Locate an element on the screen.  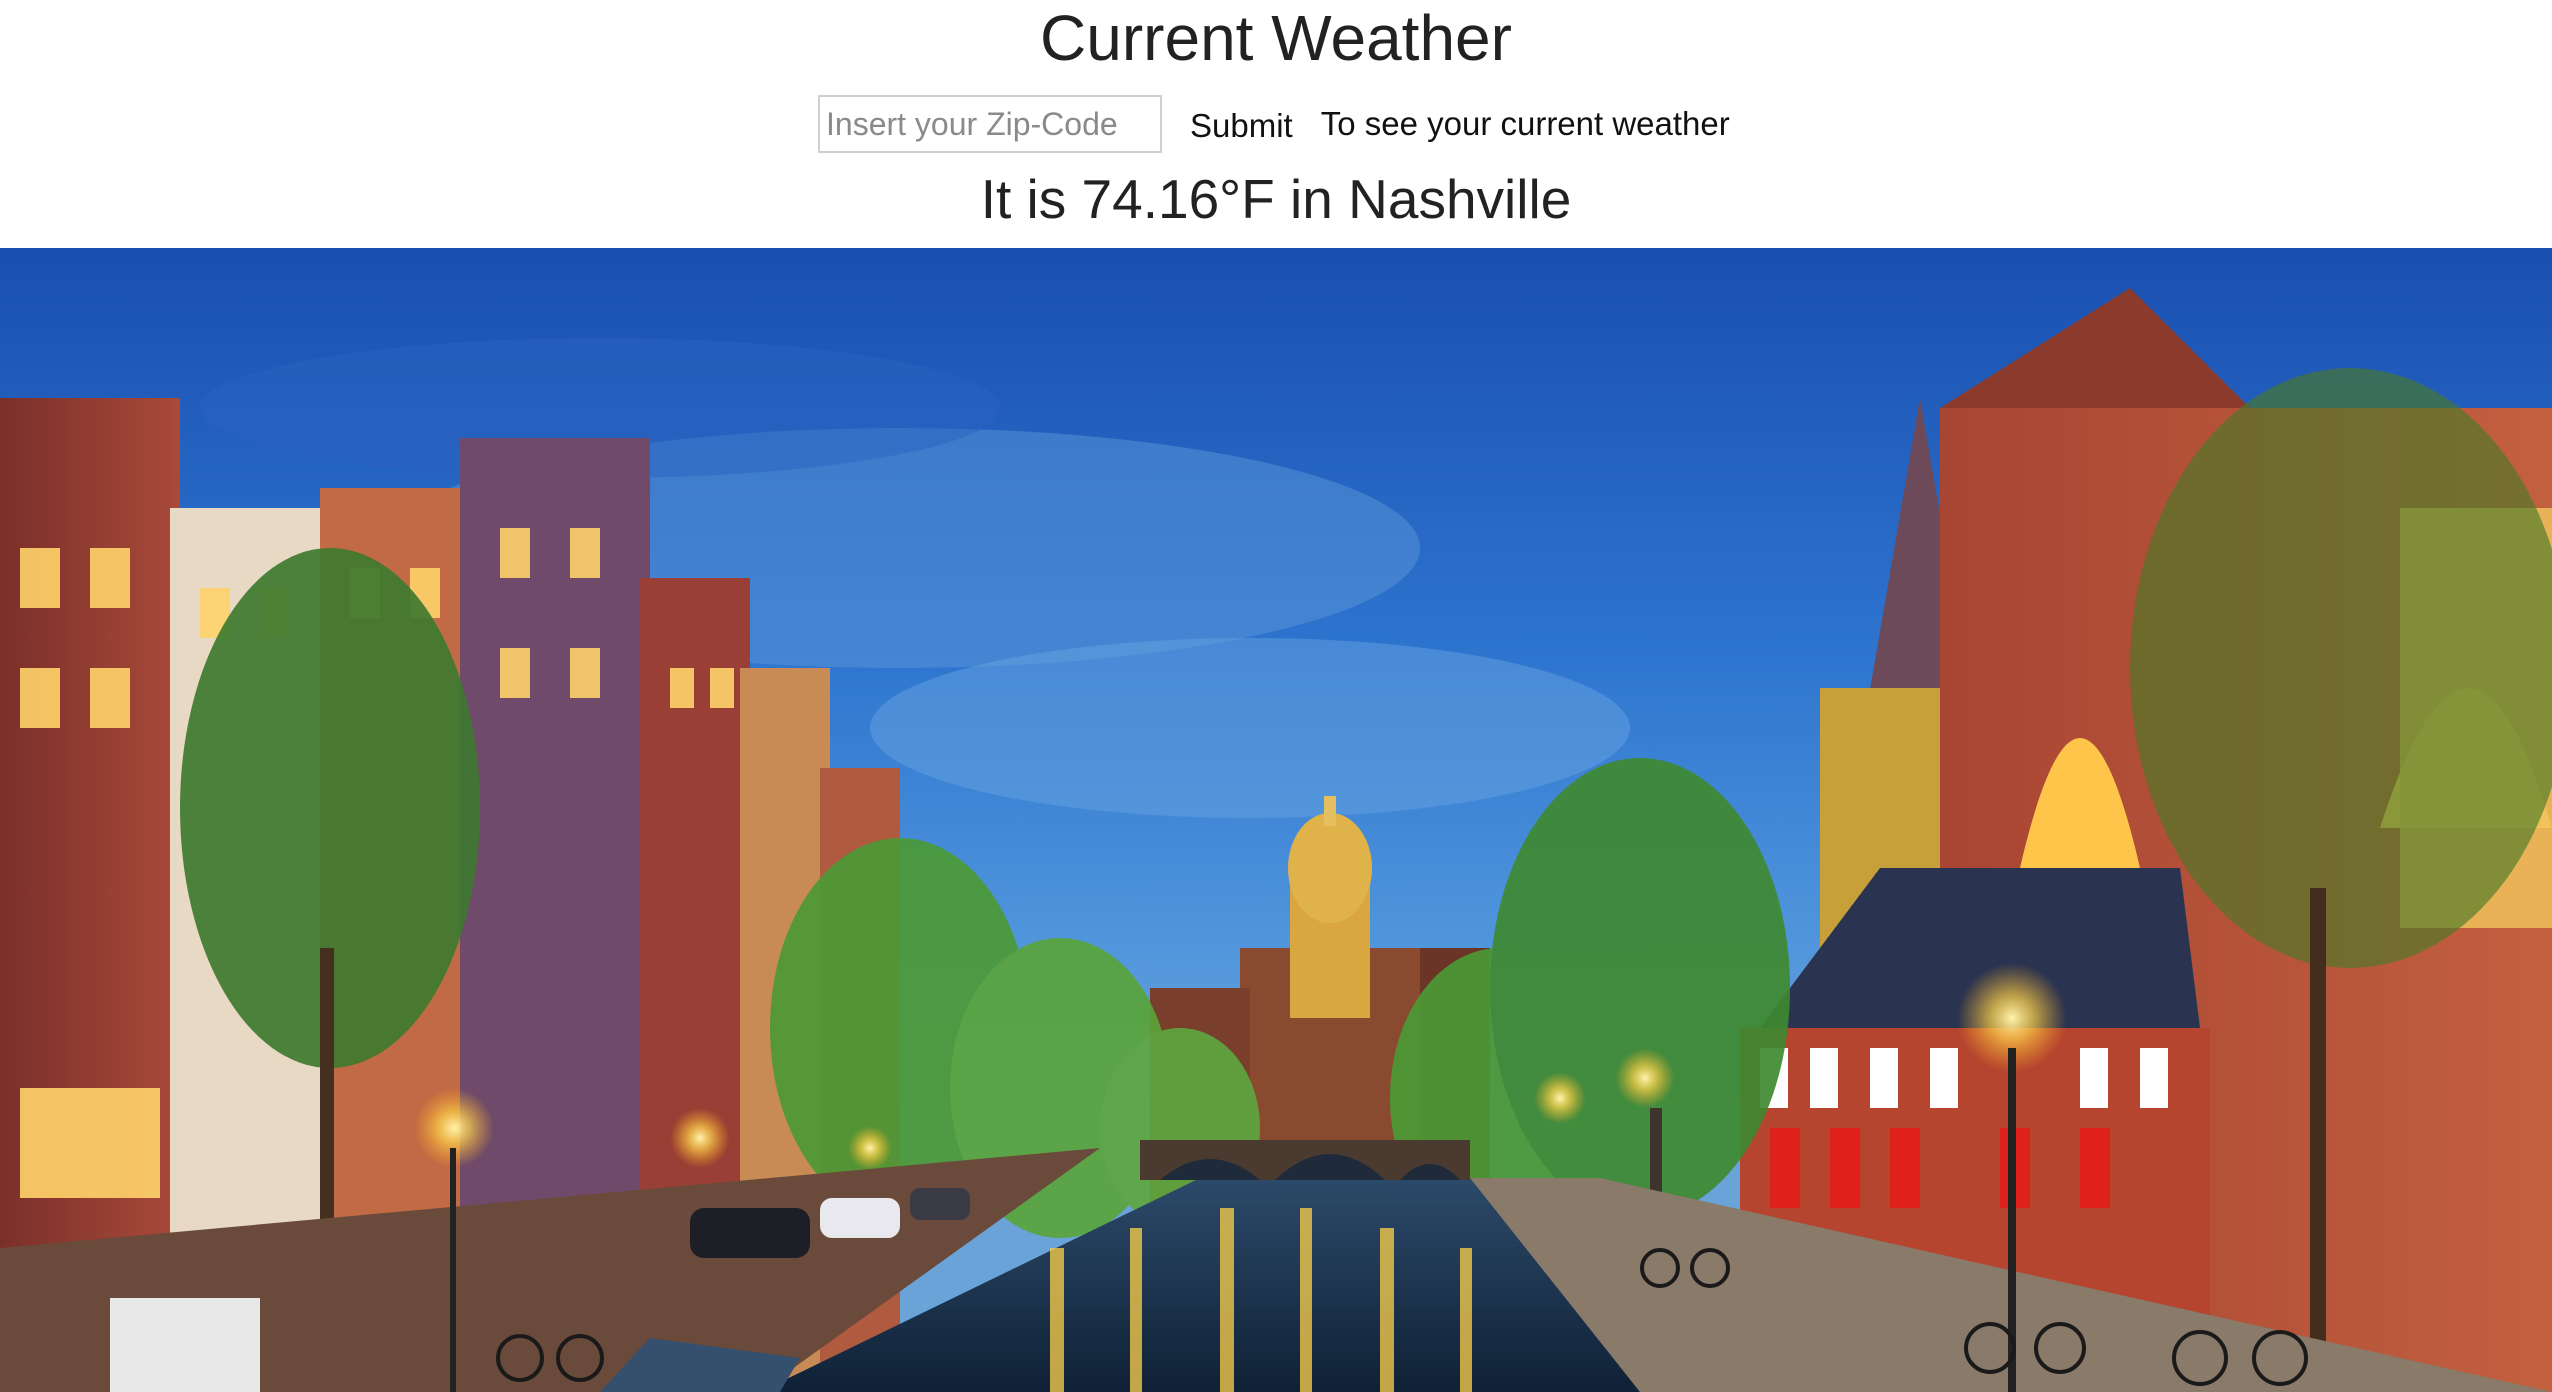
page-title: Current Weather is located at coordinates (1276, 38).